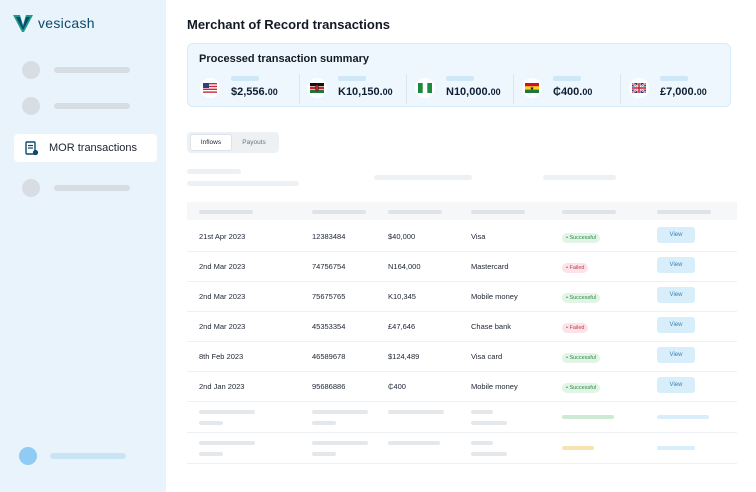 This screenshot has width=756, height=492. Describe the element at coordinates (211, 142) in the screenshot. I see `tab-inflows: Inflows` at that location.